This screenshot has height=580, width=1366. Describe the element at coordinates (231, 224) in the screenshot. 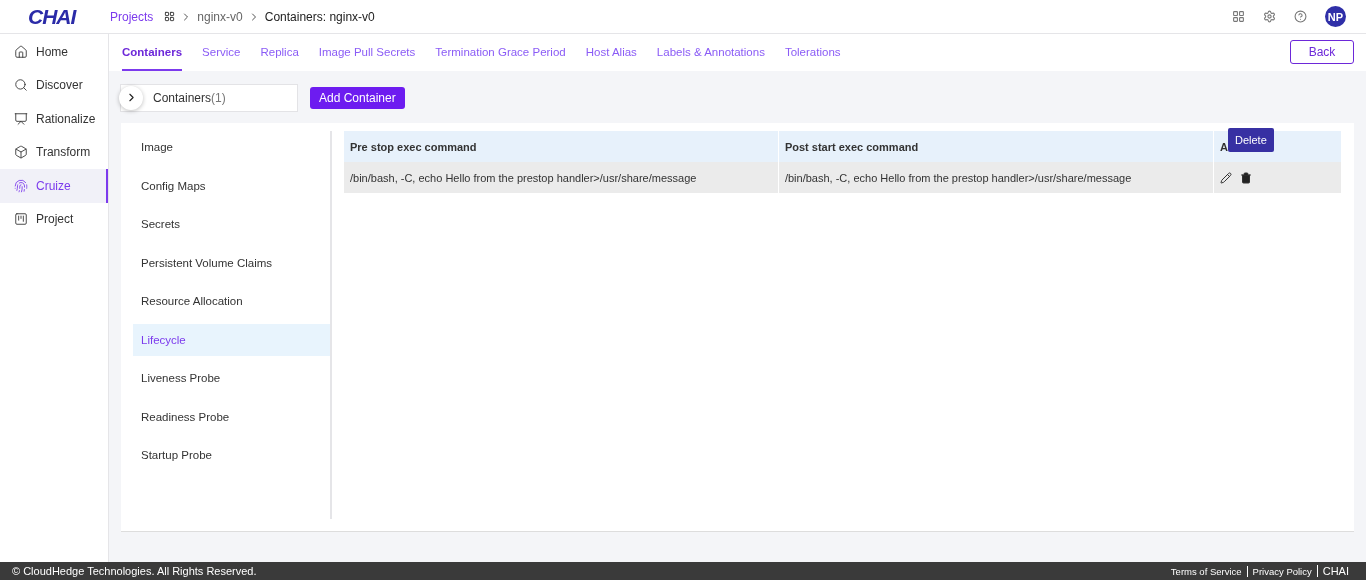

I see `section-item: Secrets` at that location.